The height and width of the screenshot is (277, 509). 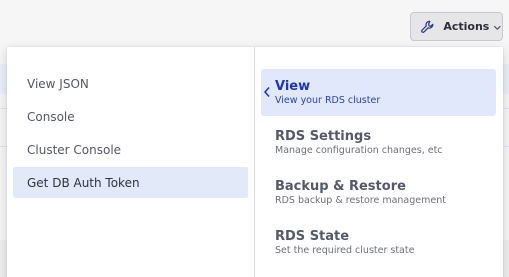 What do you see at coordinates (466, 26) in the screenshot?
I see `actions-label: Actions` at bounding box center [466, 26].